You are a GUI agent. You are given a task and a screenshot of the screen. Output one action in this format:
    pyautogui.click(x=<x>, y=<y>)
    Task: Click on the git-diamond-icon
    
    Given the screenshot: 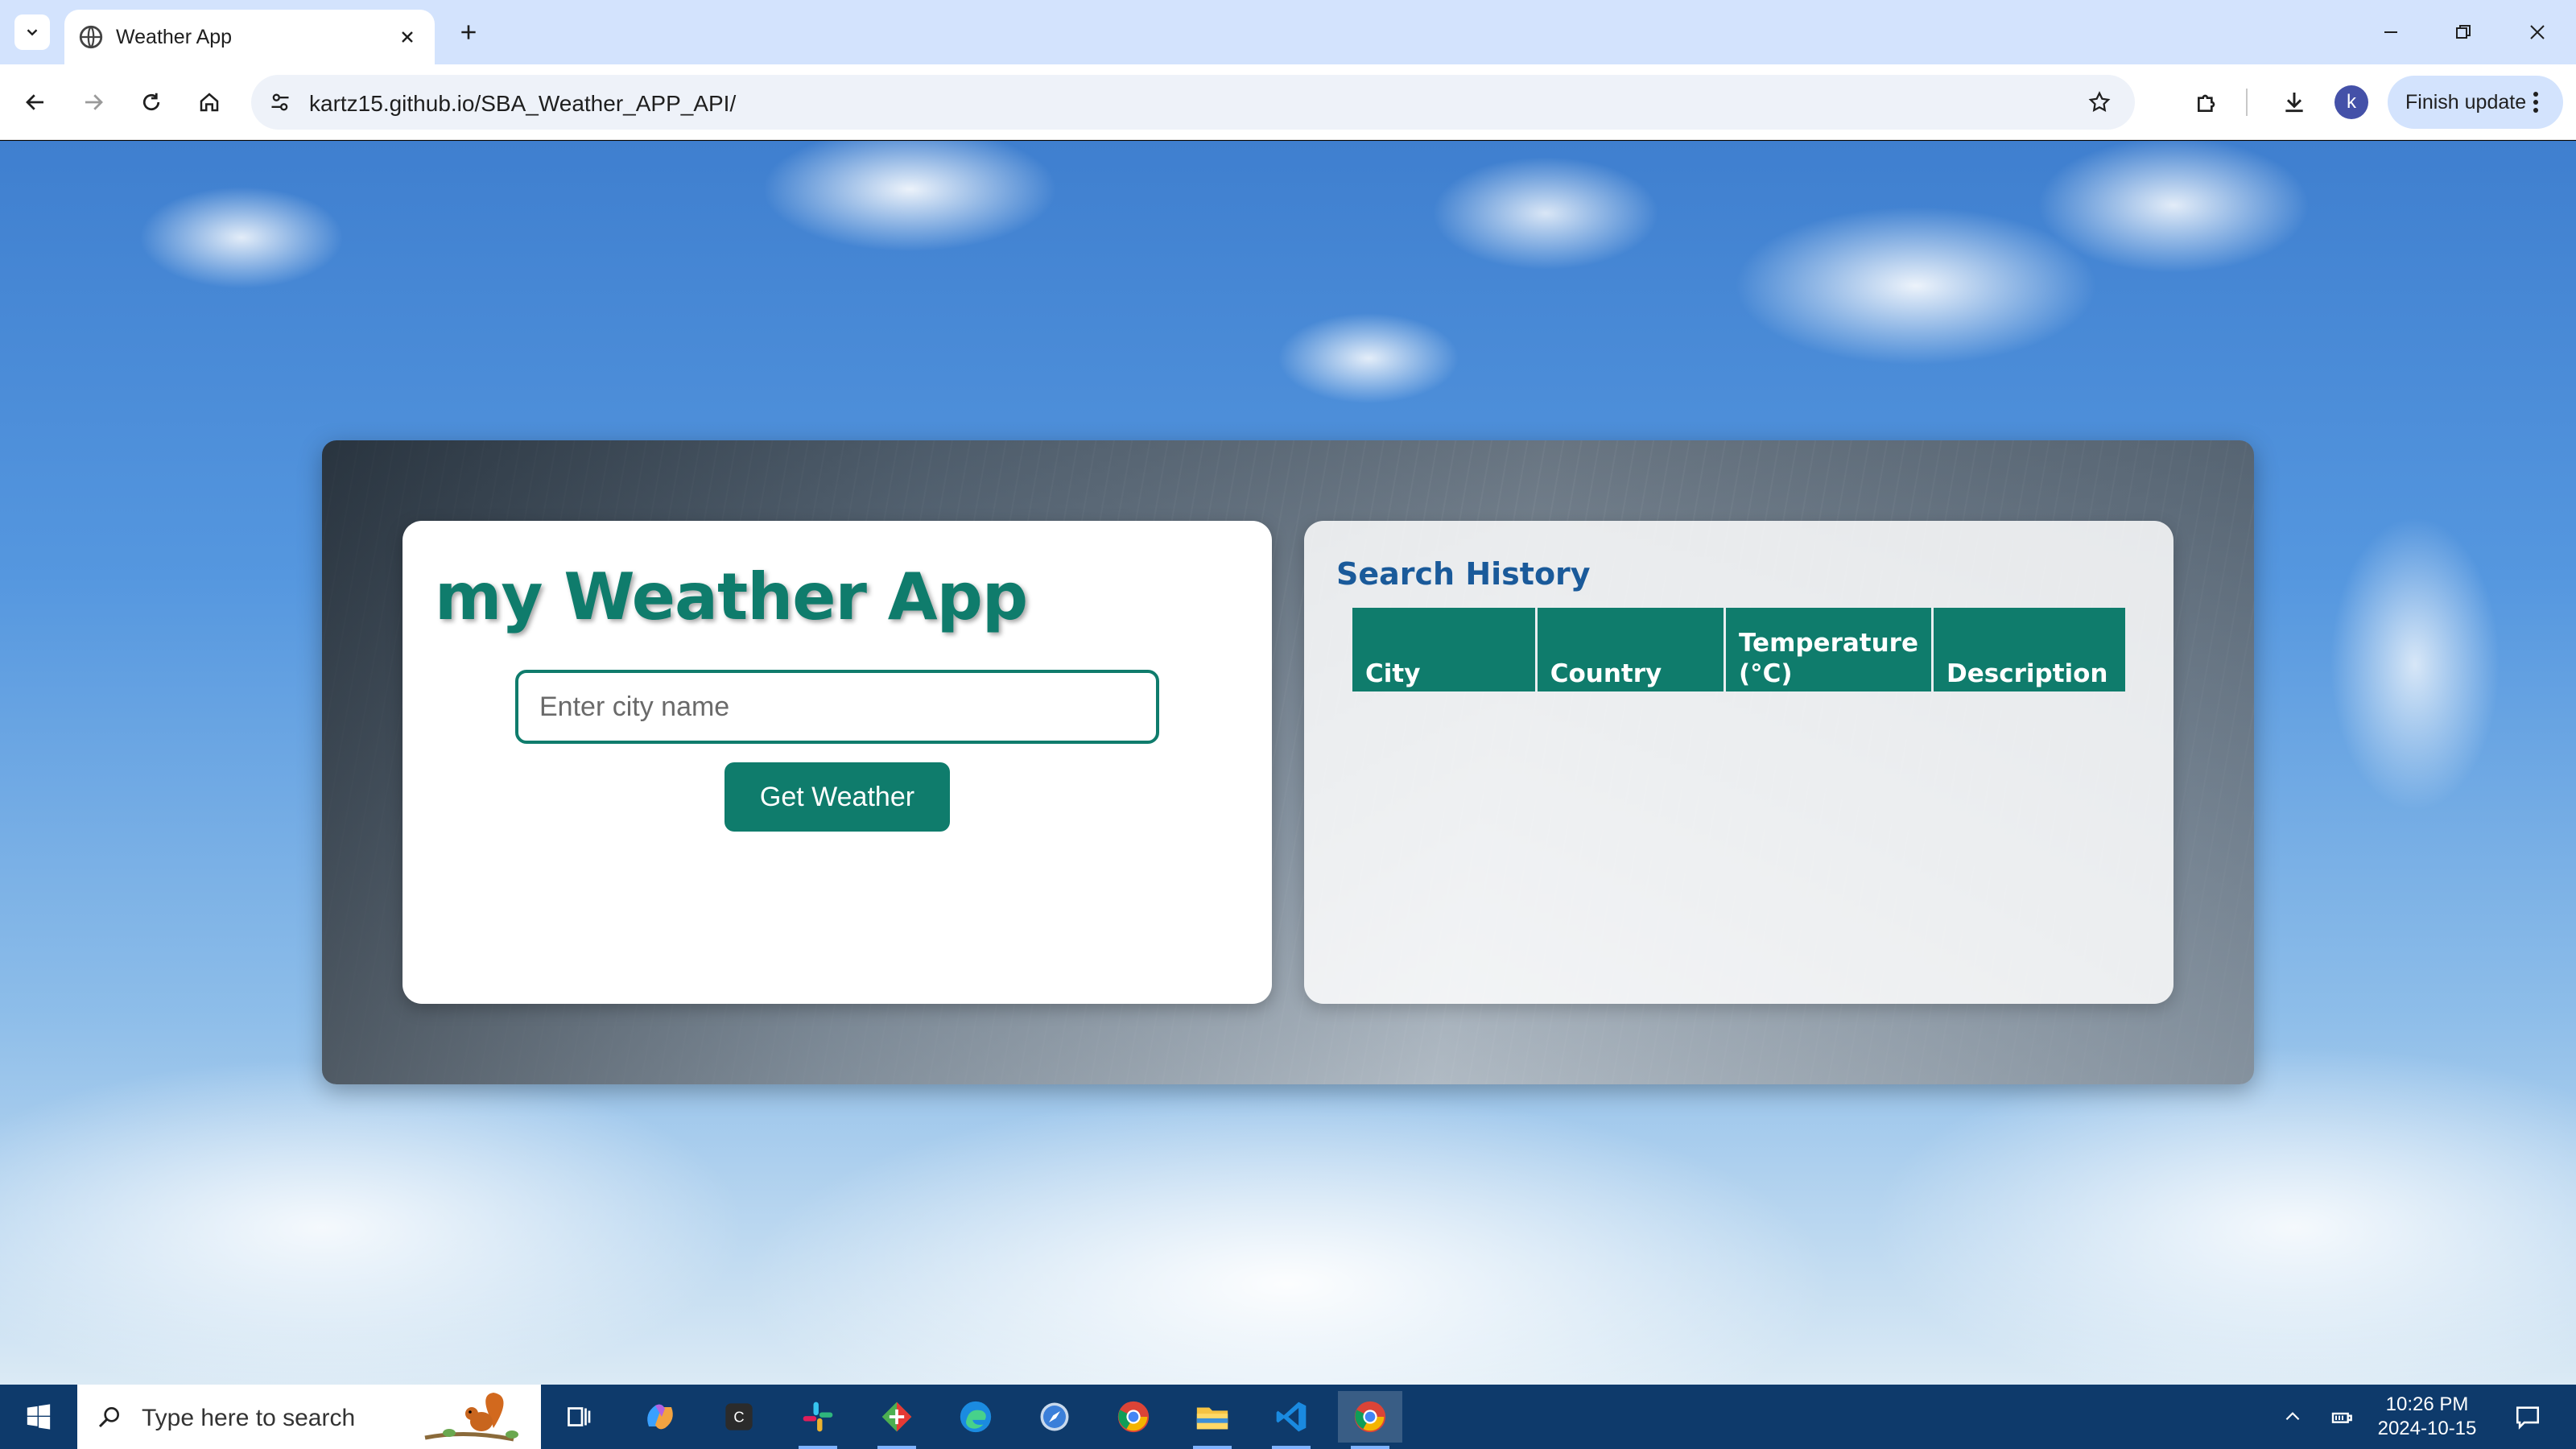 What is the action you would take?
    pyautogui.click(x=896, y=1417)
    